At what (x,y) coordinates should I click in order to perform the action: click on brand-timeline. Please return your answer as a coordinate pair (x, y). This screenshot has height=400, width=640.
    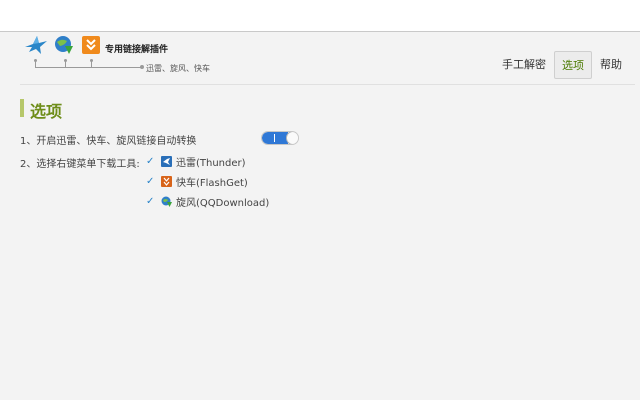
    Looking at the image, I should click on (90, 65).